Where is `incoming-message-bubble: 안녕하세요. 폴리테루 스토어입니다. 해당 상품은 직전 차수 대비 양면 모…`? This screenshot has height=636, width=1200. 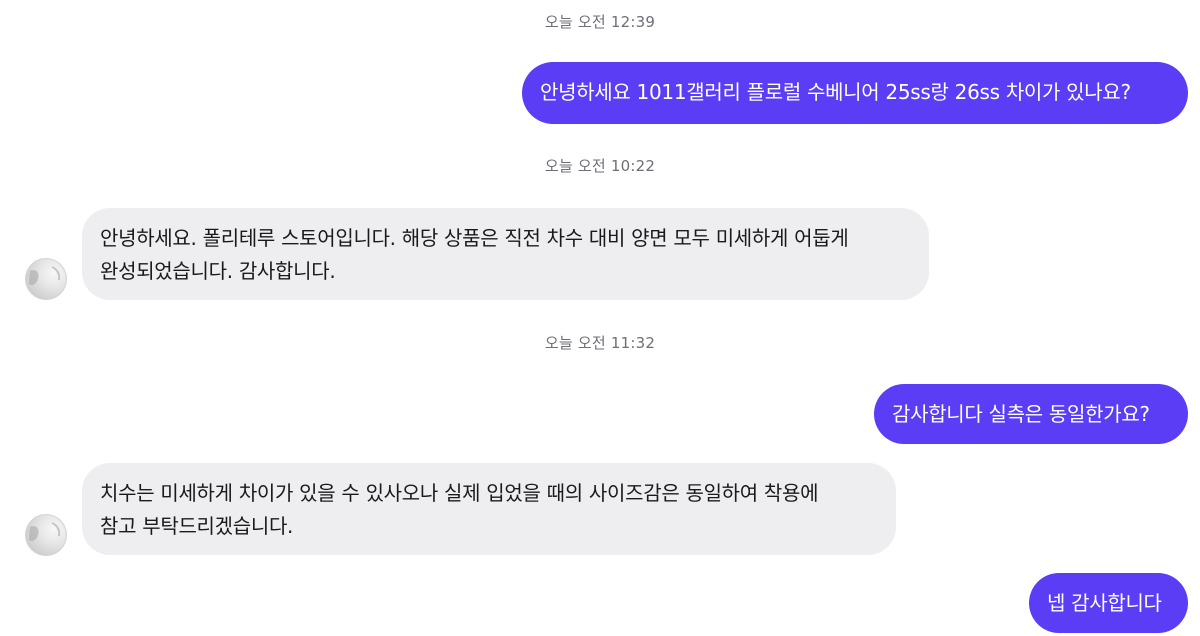 incoming-message-bubble: 안녕하세요. 폴리테루 스토어입니다. 해당 상품은 직전 차수 대비 양면 모… is located at coordinates (505, 254).